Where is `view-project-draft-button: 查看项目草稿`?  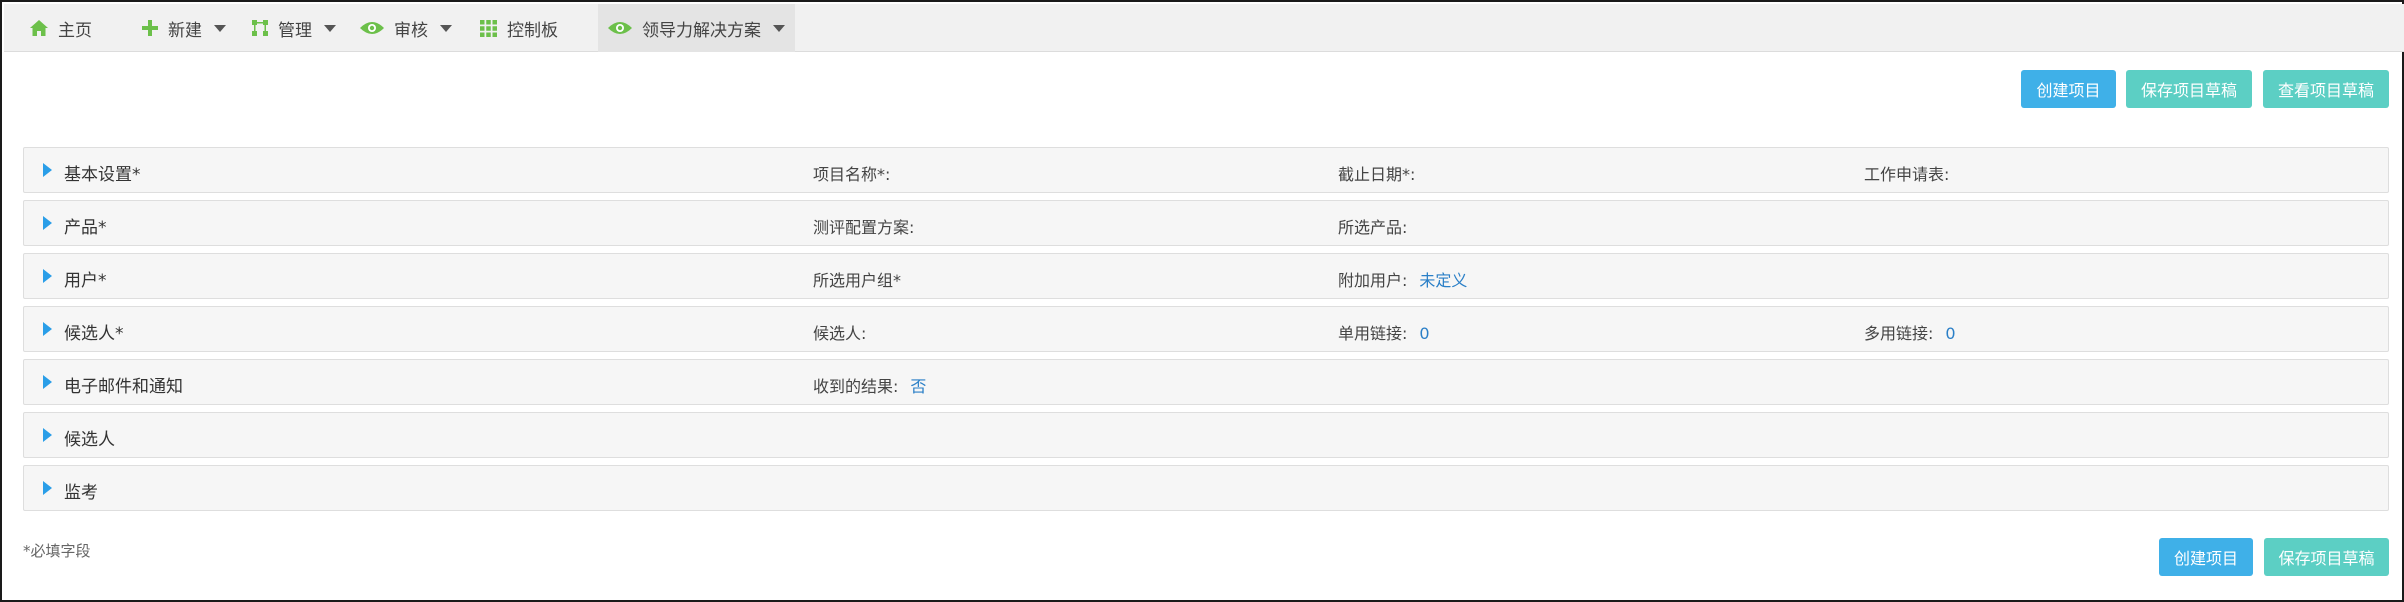 view-project-draft-button: 查看项目草稿 is located at coordinates (2326, 89).